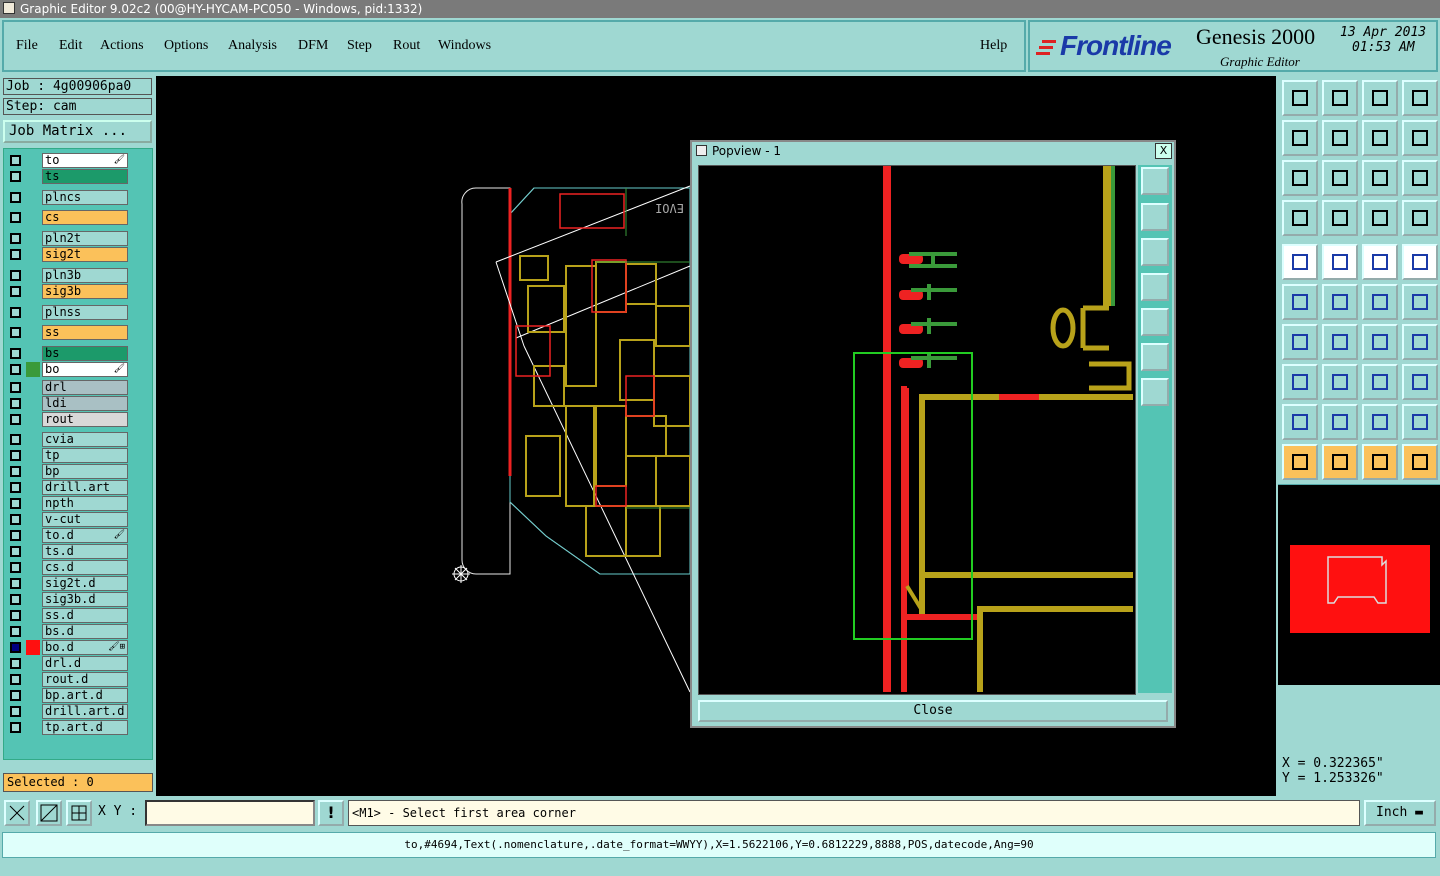  Describe the element at coordinates (122, 46) in the screenshot. I see `menu-actions: Actions` at that location.